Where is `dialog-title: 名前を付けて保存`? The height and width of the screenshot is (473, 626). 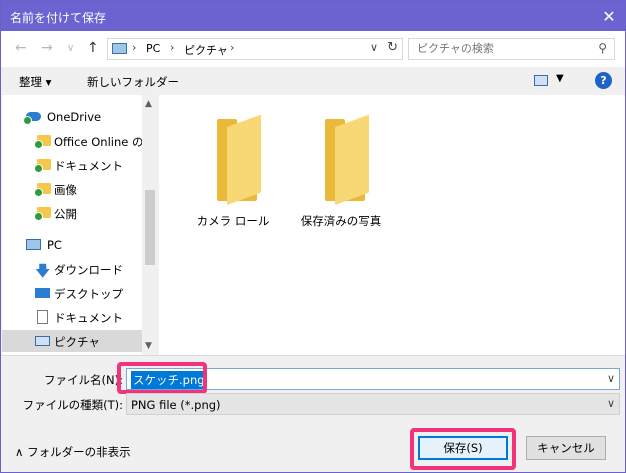
dialog-title: 名前を付けて保存 is located at coordinates (58, 18).